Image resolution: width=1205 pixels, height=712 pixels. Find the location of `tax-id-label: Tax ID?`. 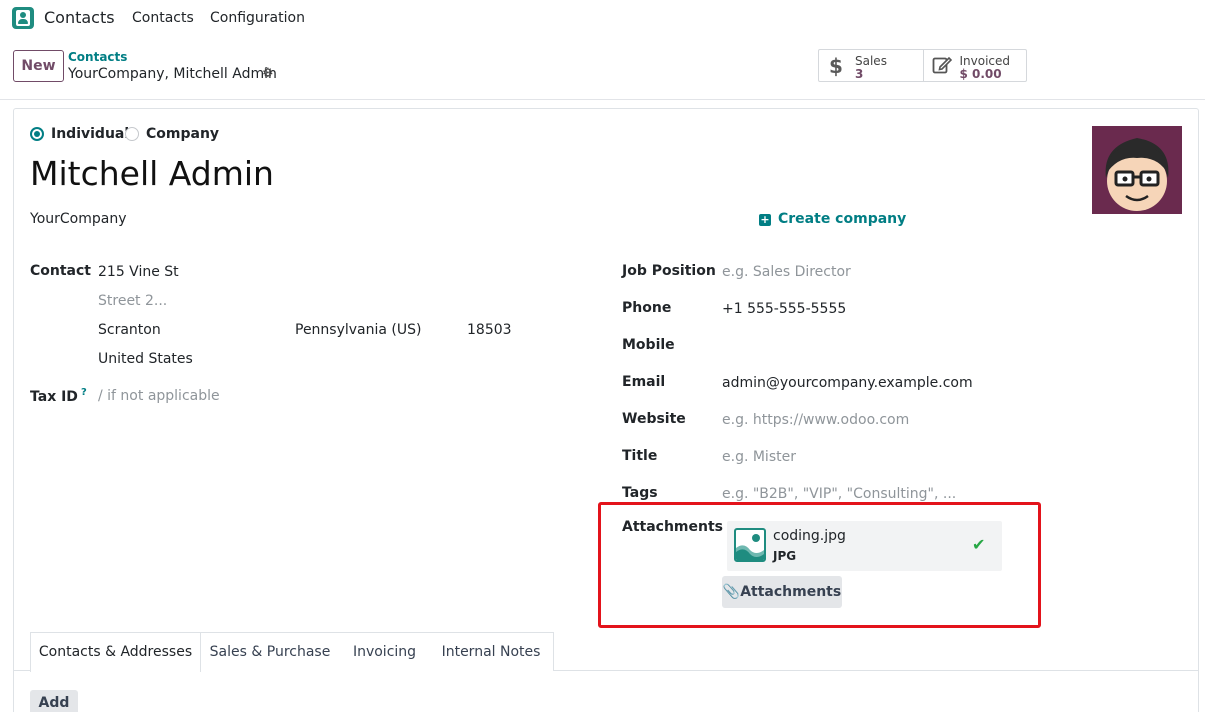

tax-id-label: Tax ID? is located at coordinates (58, 396).